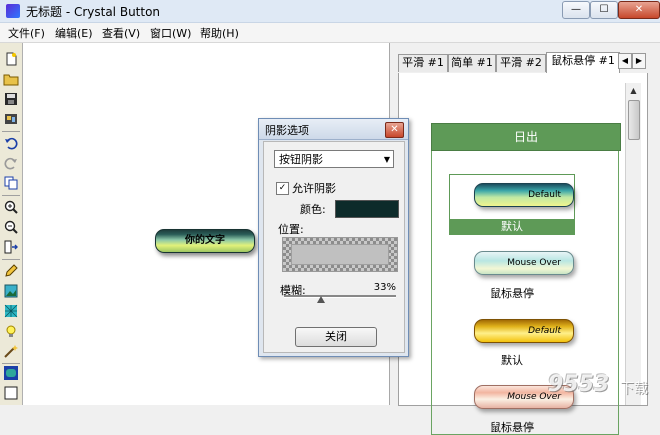 This screenshot has height=435, width=660. What do you see at coordinates (576, 10) in the screenshot?
I see `minimize-button: —` at bounding box center [576, 10].